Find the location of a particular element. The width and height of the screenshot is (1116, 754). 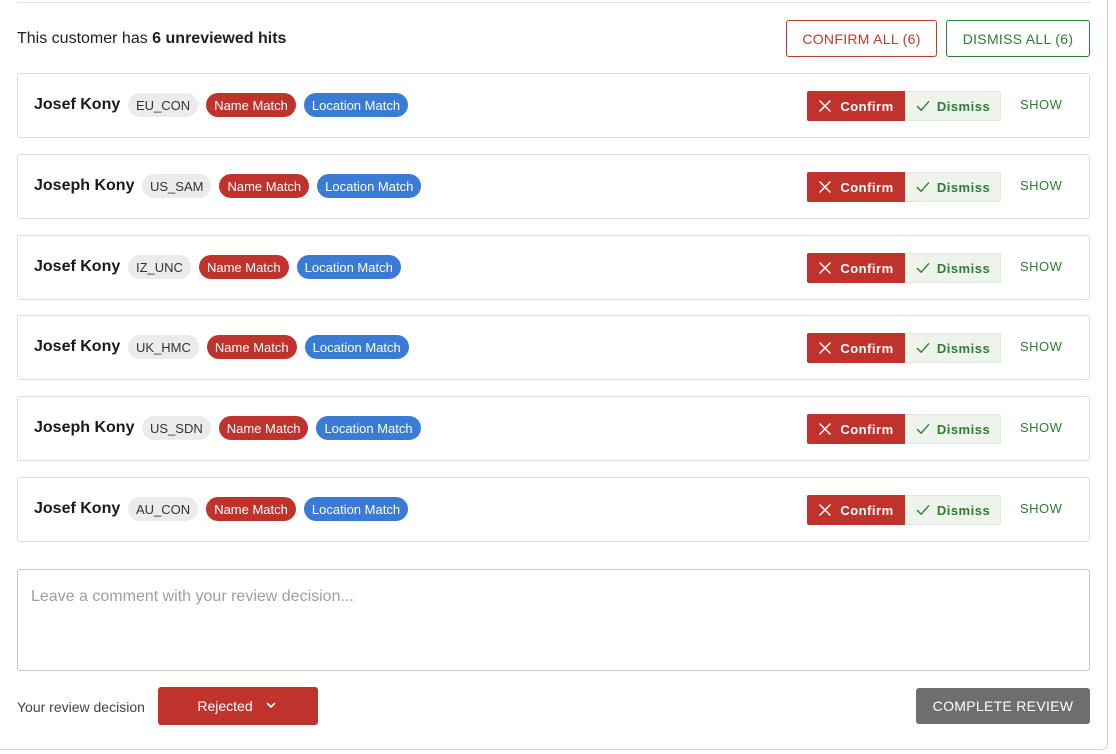

dismiss-all-button: DISMISS ALL (6) is located at coordinates (1018, 38).